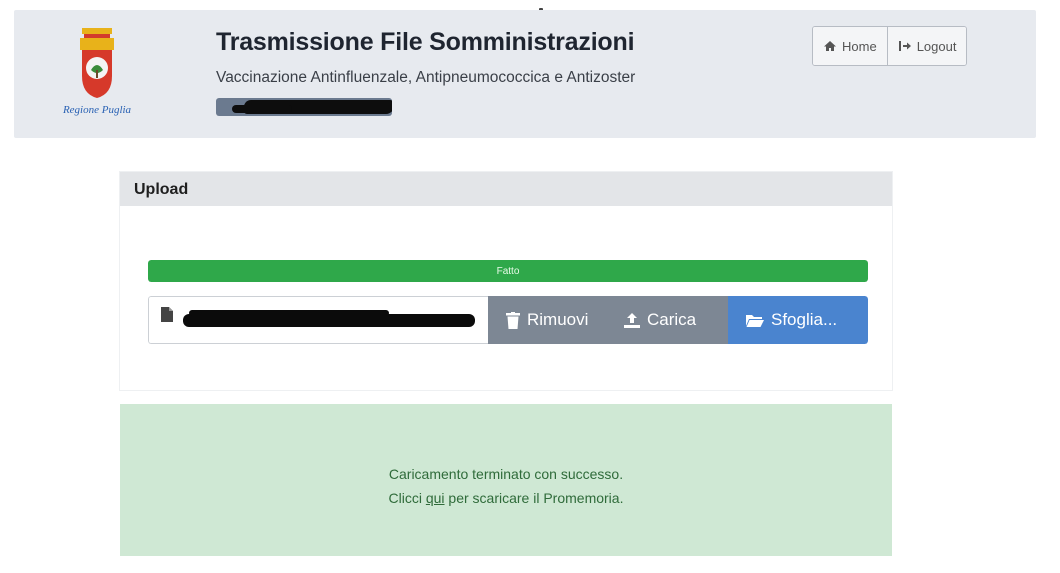  What do you see at coordinates (513, 320) in the screenshot?
I see `trash-icon` at bounding box center [513, 320].